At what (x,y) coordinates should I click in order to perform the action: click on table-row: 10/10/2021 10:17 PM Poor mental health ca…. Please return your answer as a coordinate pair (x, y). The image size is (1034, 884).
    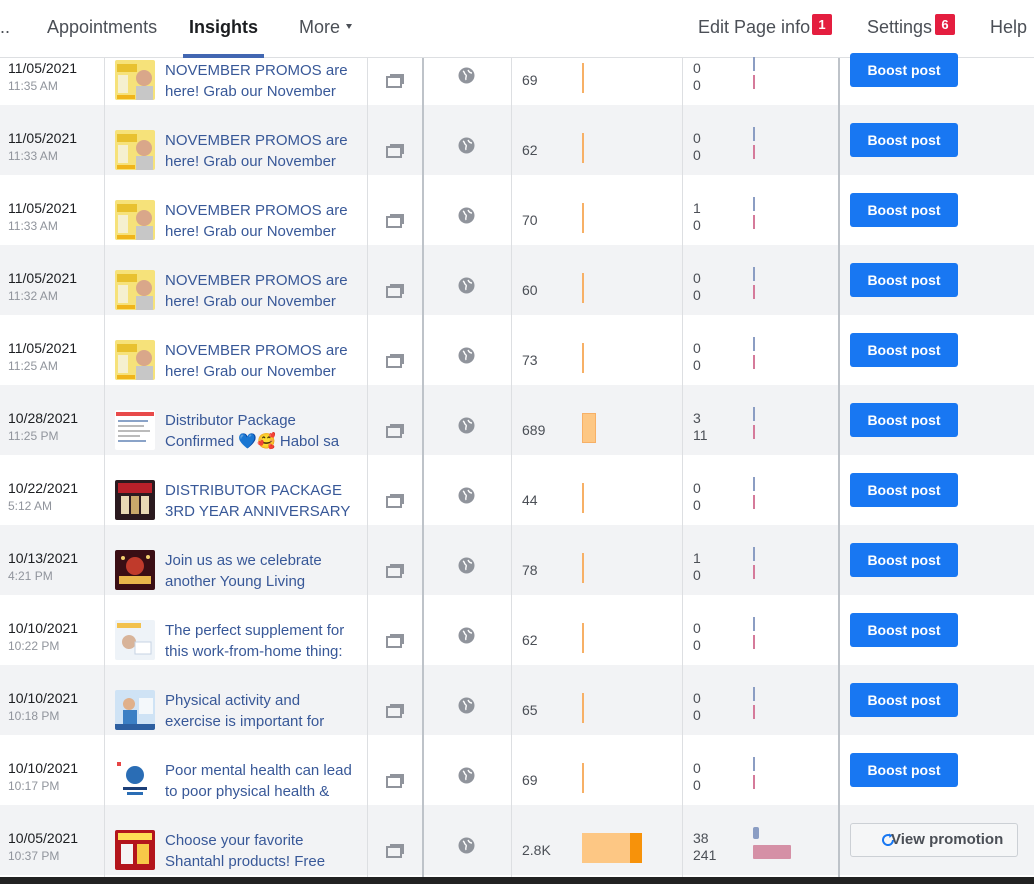
    Looking at the image, I should click on (517, 770).